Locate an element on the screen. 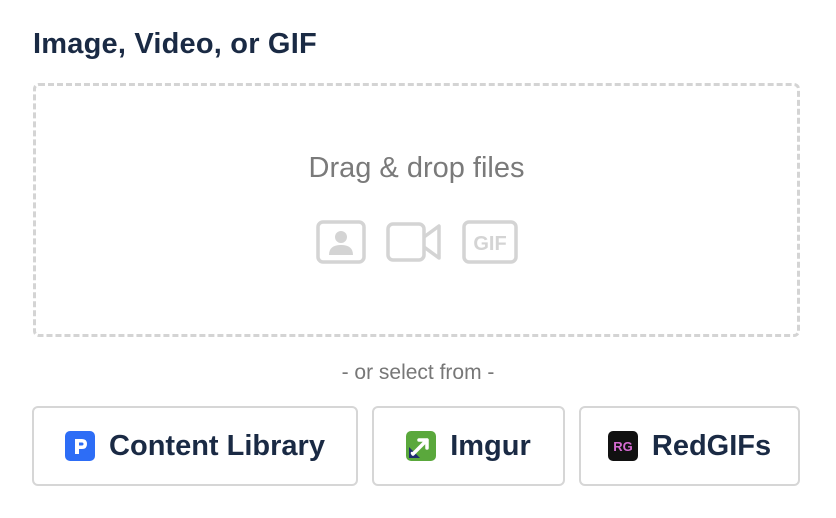 The width and height of the screenshot is (836, 518). image-icon is located at coordinates (340, 242).